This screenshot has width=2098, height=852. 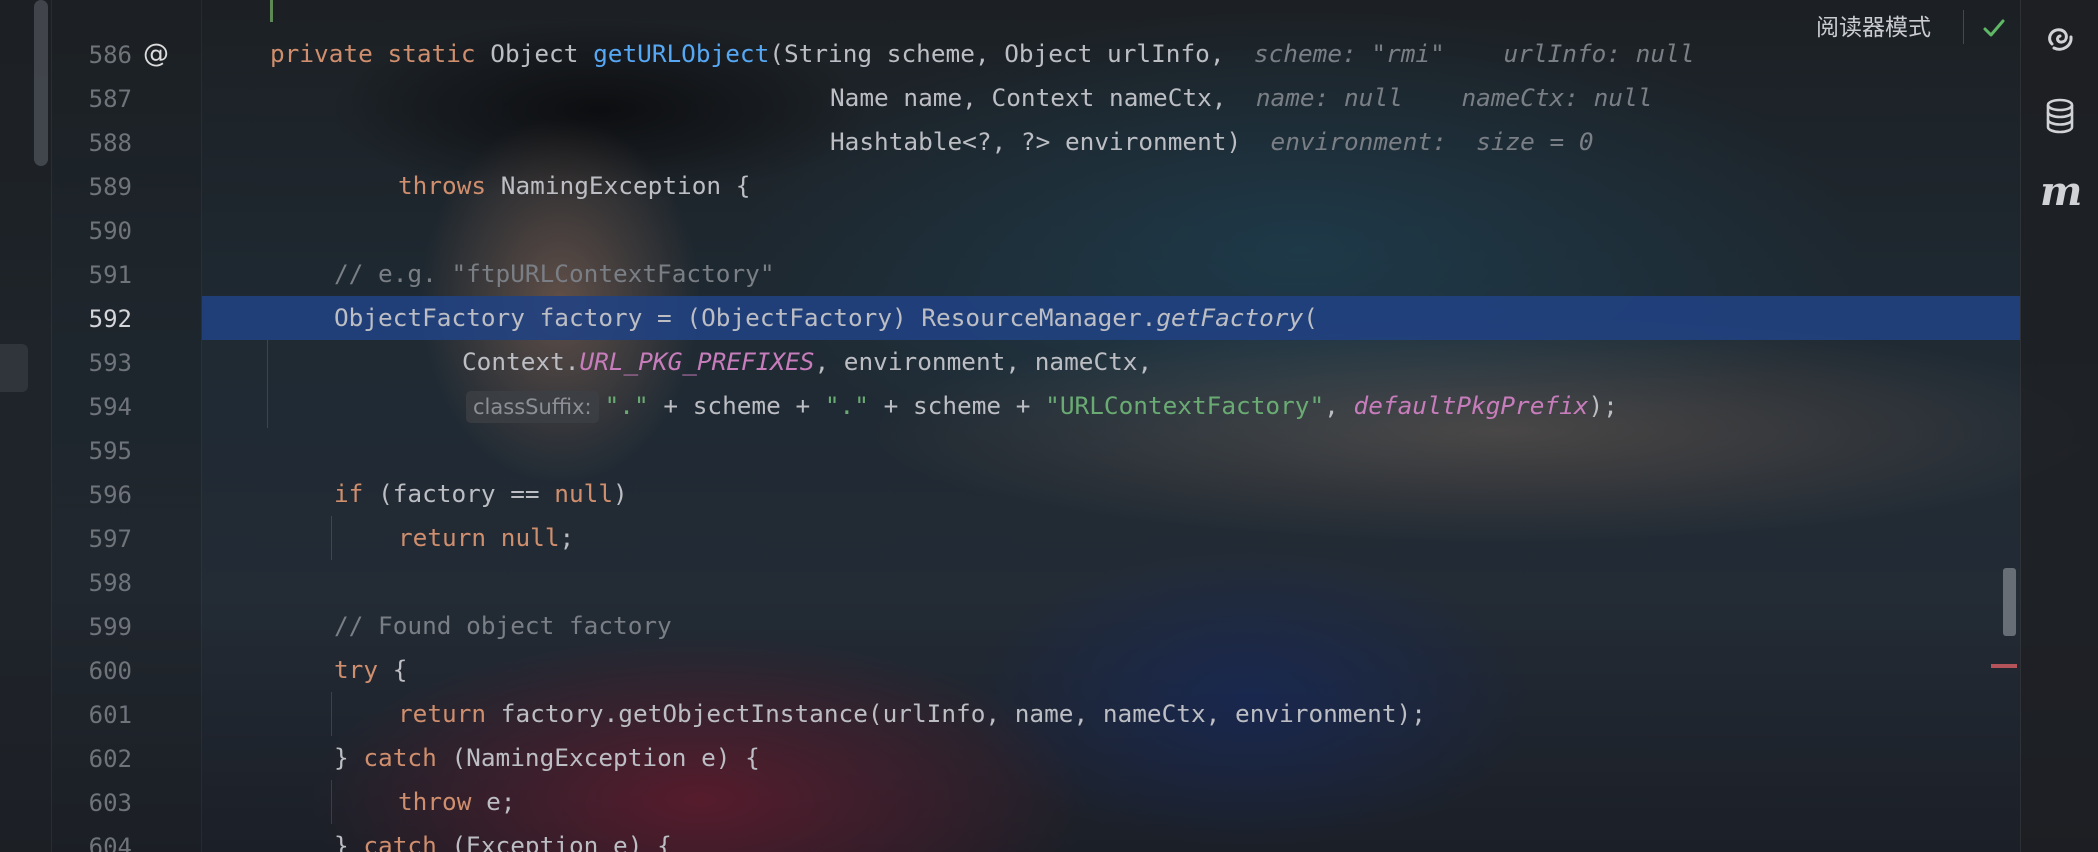 What do you see at coordinates (110, 187) in the screenshot?
I see `line-number: 589` at bounding box center [110, 187].